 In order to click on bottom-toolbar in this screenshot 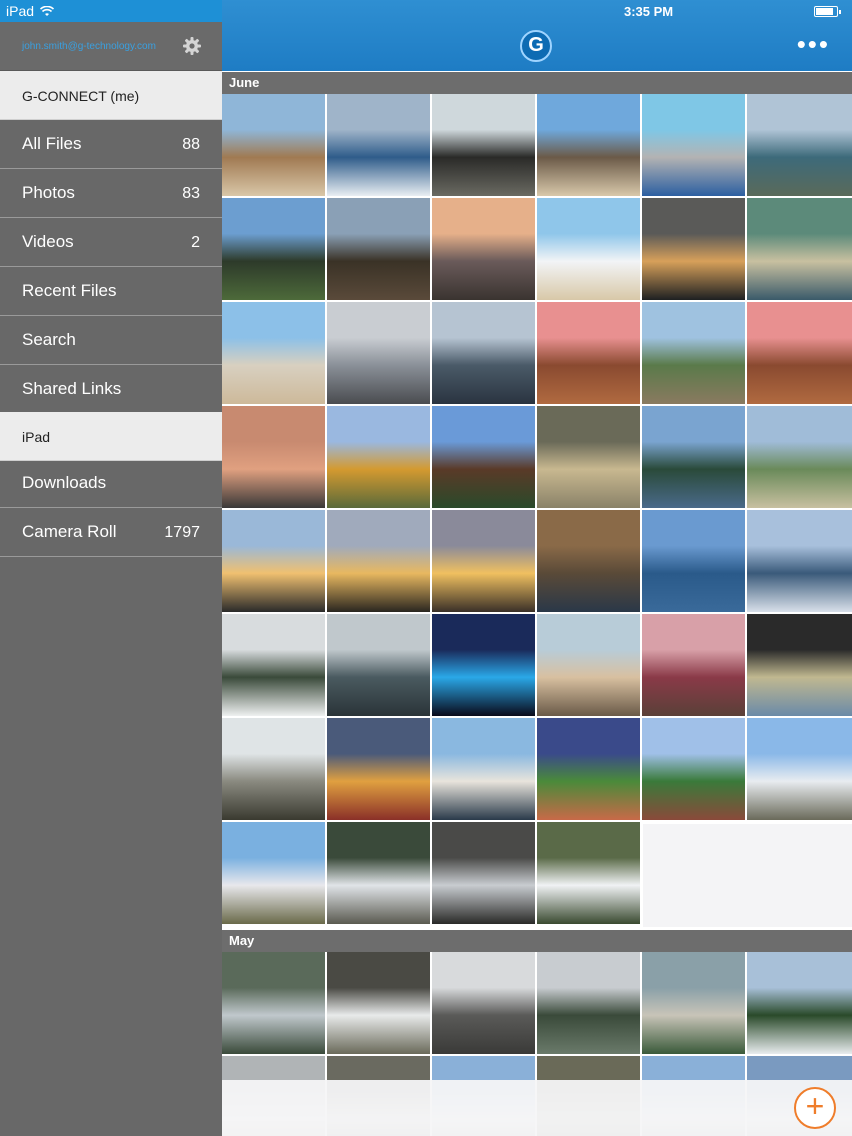, I will do `click(537, 1108)`.